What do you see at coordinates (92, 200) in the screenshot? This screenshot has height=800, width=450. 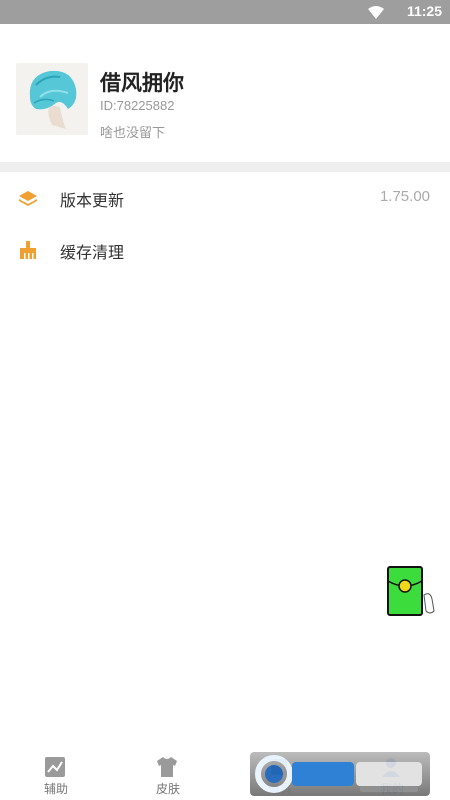 I see `menu-item-label: 版本更新` at bounding box center [92, 200].